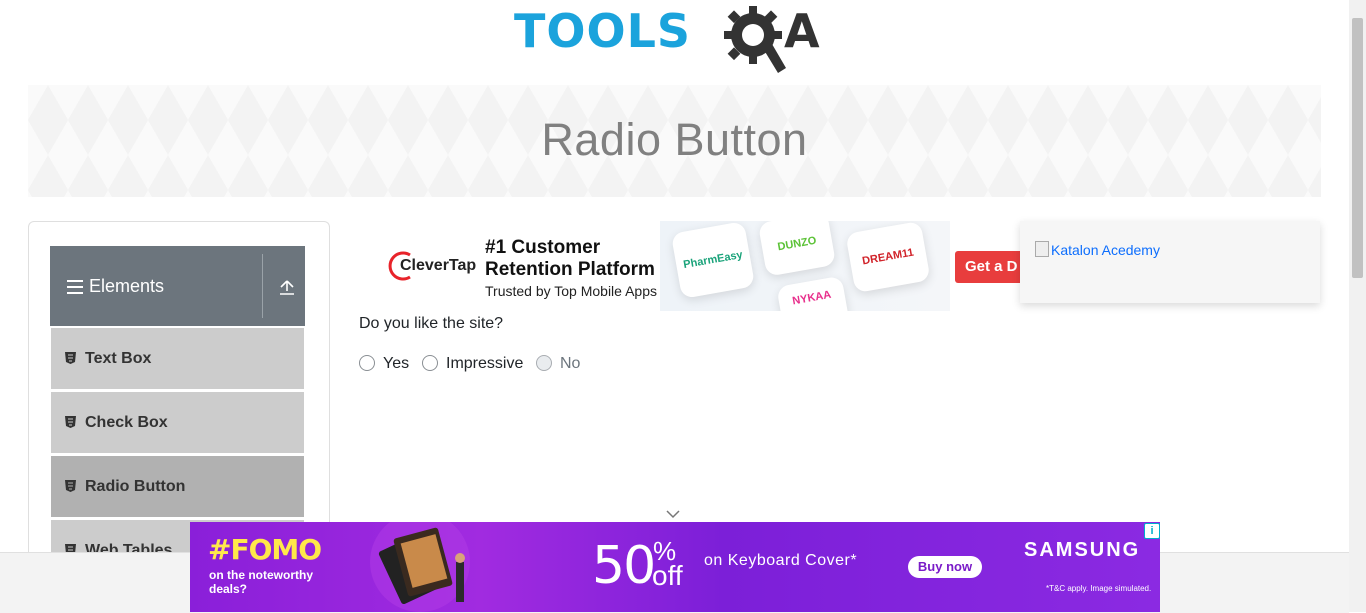 The image size is (1366, 613). Describe the element at coordinates (127, 286) in the screenshot. I see `group-title: Elements` at that location.